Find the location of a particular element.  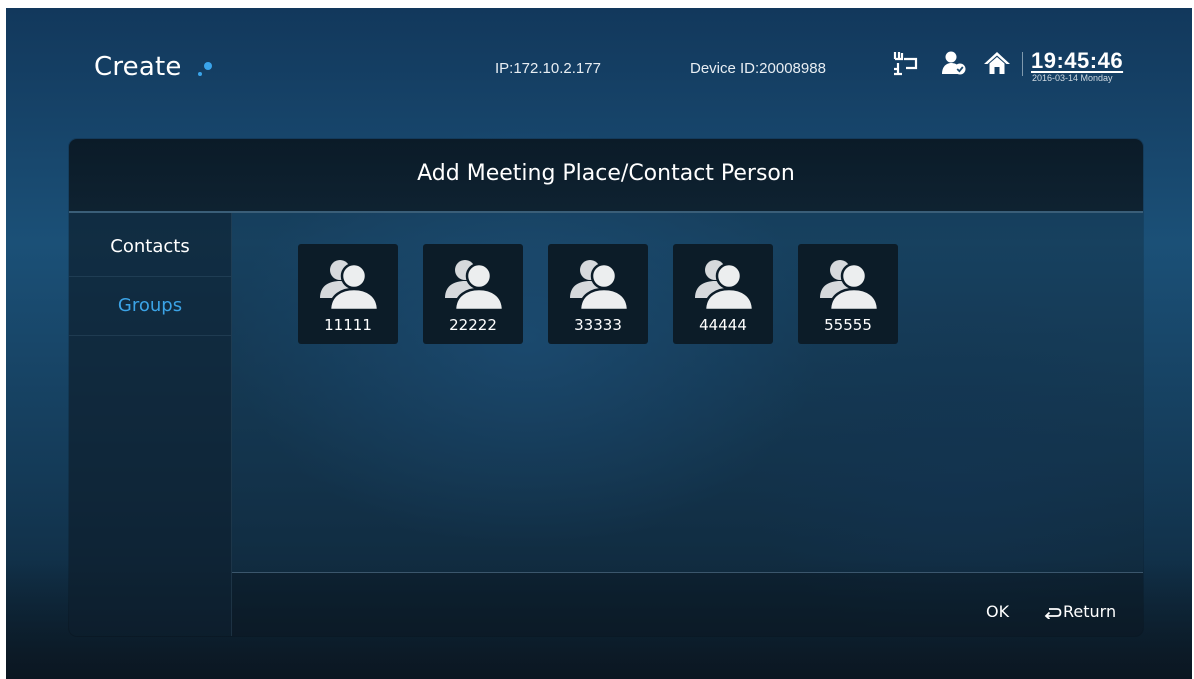

group-tile: 44444 is located at coordinates (723, 294).